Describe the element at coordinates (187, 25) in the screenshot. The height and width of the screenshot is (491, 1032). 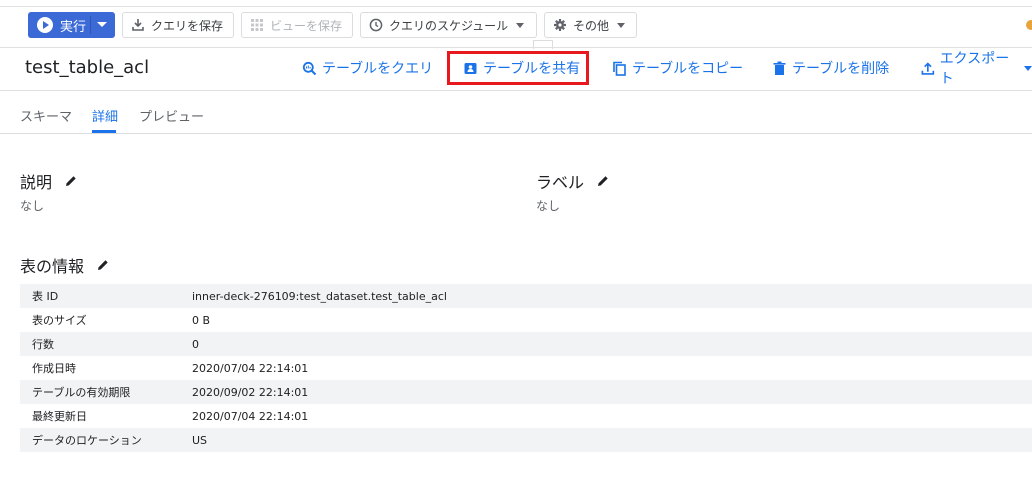
I see `save-query-label: クエリを保存` at that location.